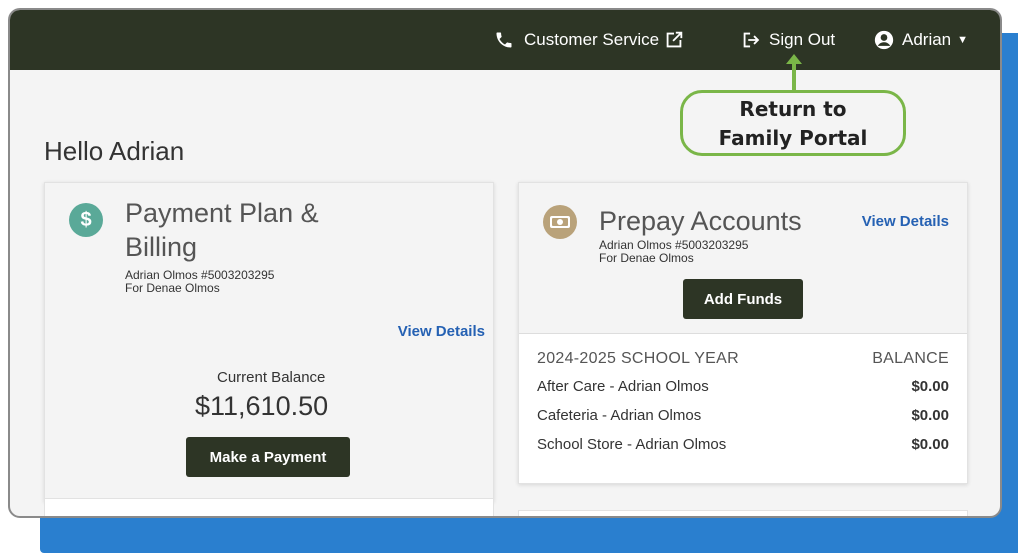  What do you see at coordinates (793, 123) in the screenshot?
I see `return-to-portal-callout: Return to Family Portal` at bounding box center [793, 123].